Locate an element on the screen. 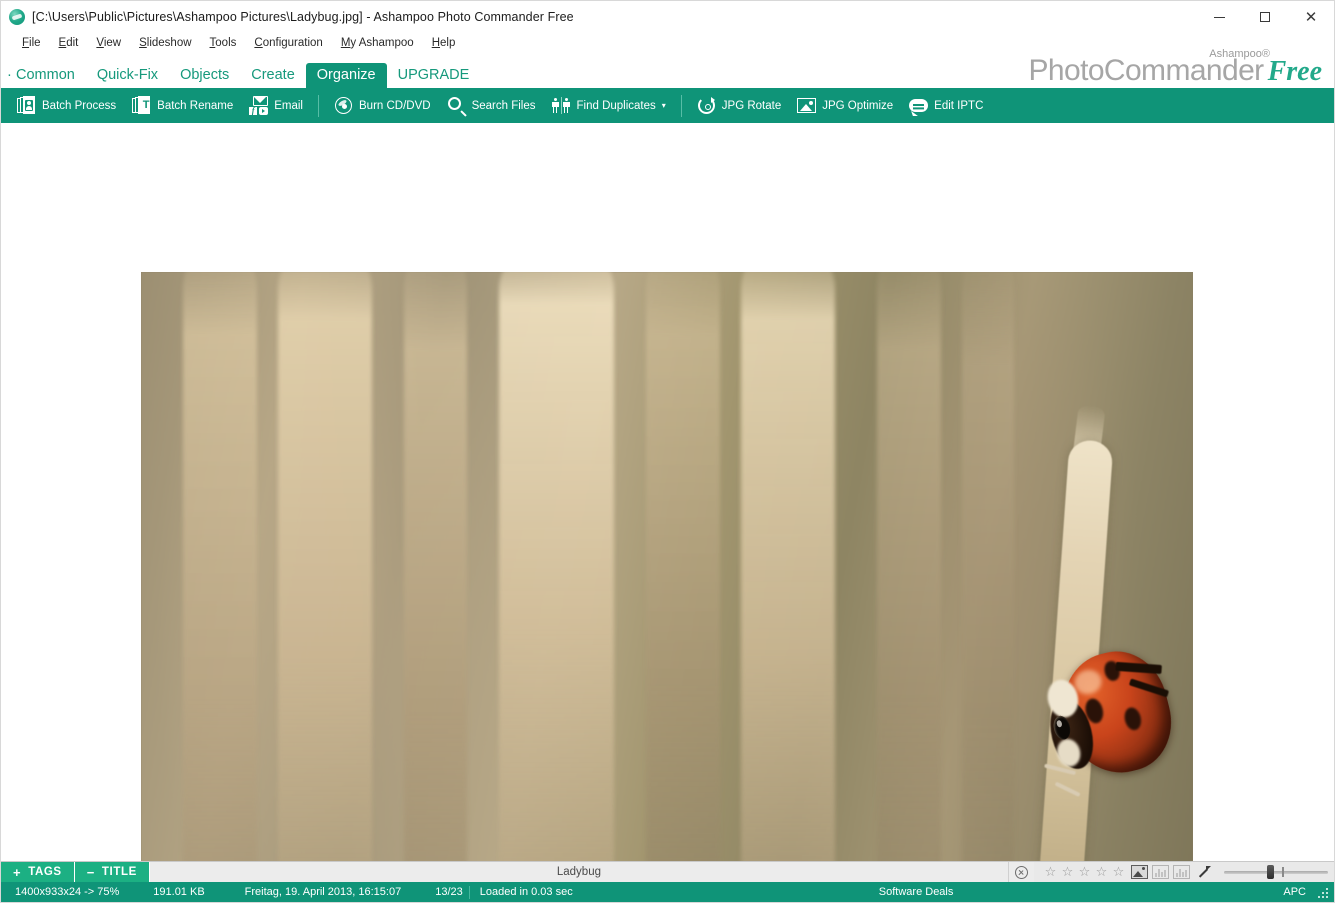 The width and height of the screenshot is (1335, 903). minus-icon: − is located at coordinates (90, 872).